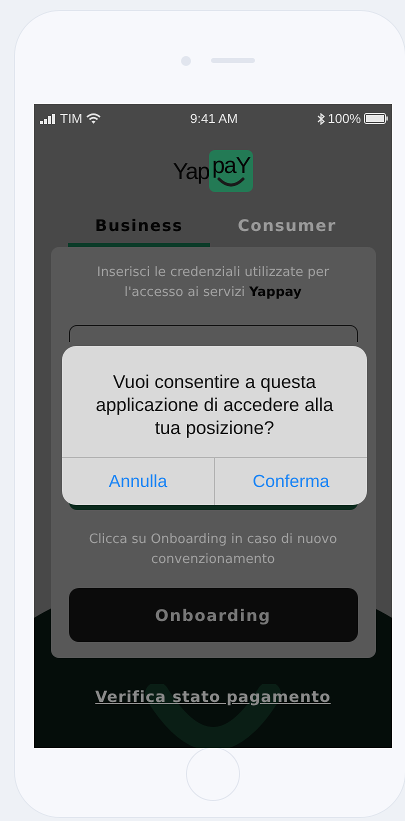 The image size is (405, 821). Describe the element at coordinates (287, 231) in the screenshot. I see `login-tab: Consumer` at that location.